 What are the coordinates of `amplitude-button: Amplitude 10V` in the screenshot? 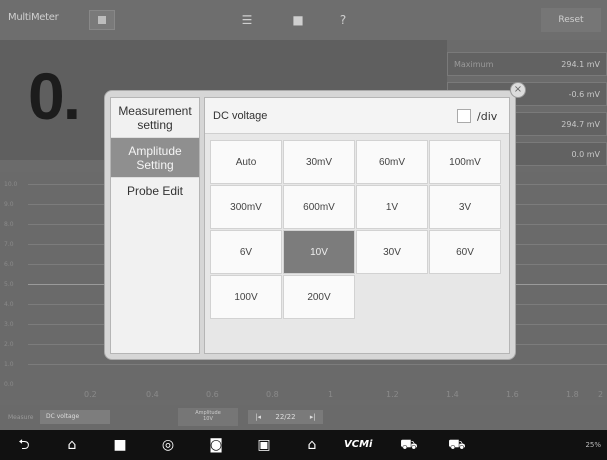 It's located at (208, 417).